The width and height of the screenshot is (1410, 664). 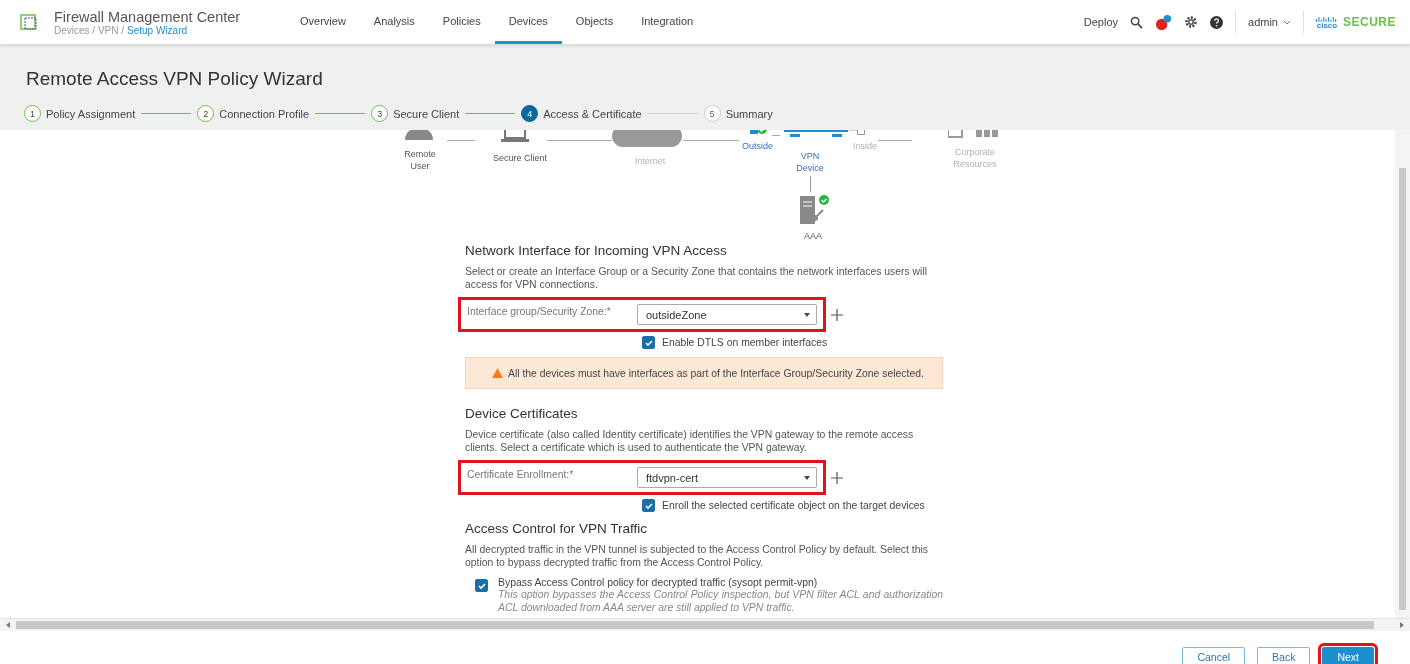 I want to click on help-icon, so click(x=1216, y=22).